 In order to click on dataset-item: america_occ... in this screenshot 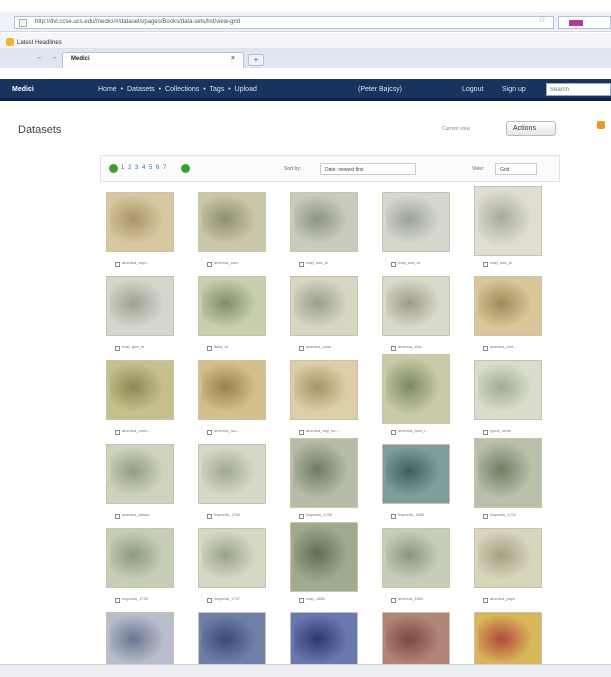, I will do `click(232, 401)`.